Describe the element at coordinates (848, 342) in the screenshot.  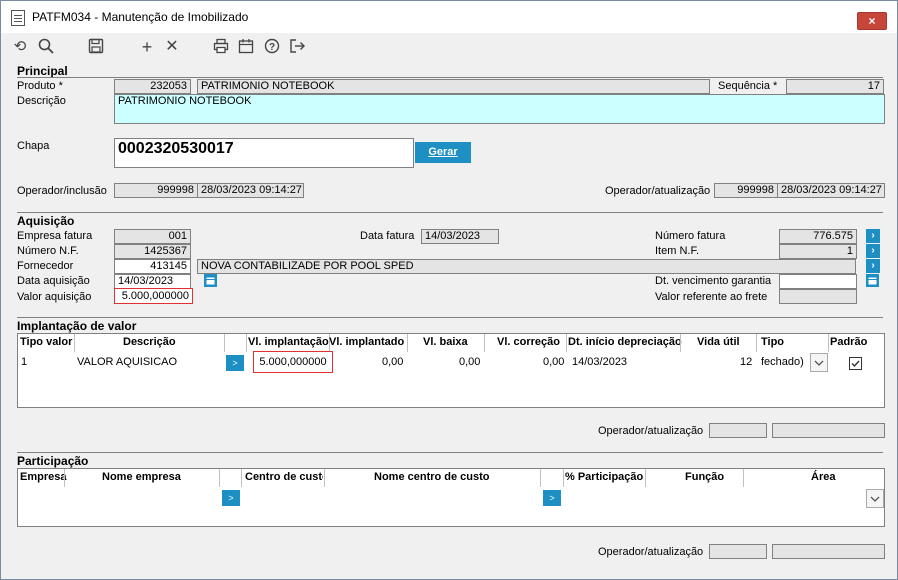
I see `col-header: Padrão` at that location.